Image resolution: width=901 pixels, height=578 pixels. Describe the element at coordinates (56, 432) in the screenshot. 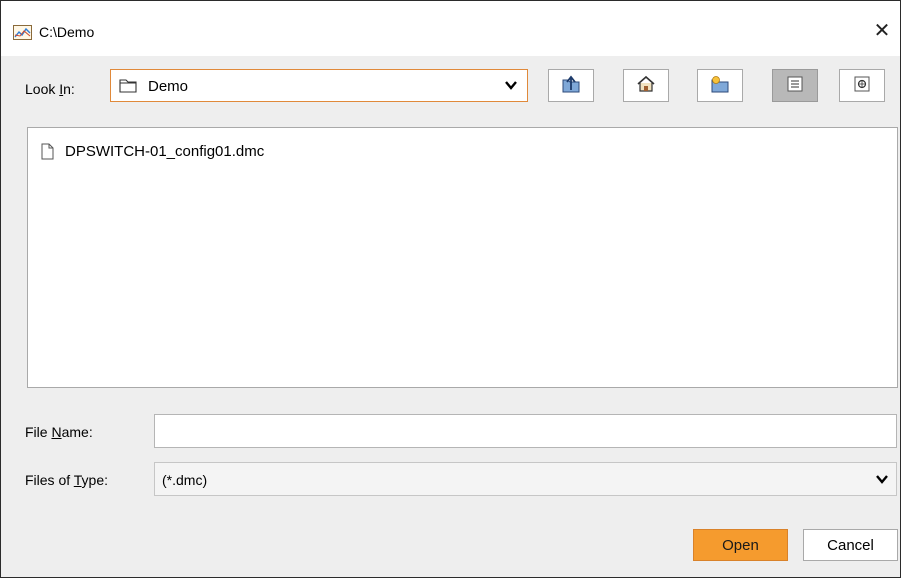

I see `file-name-label-mnemonic: N` at that location.